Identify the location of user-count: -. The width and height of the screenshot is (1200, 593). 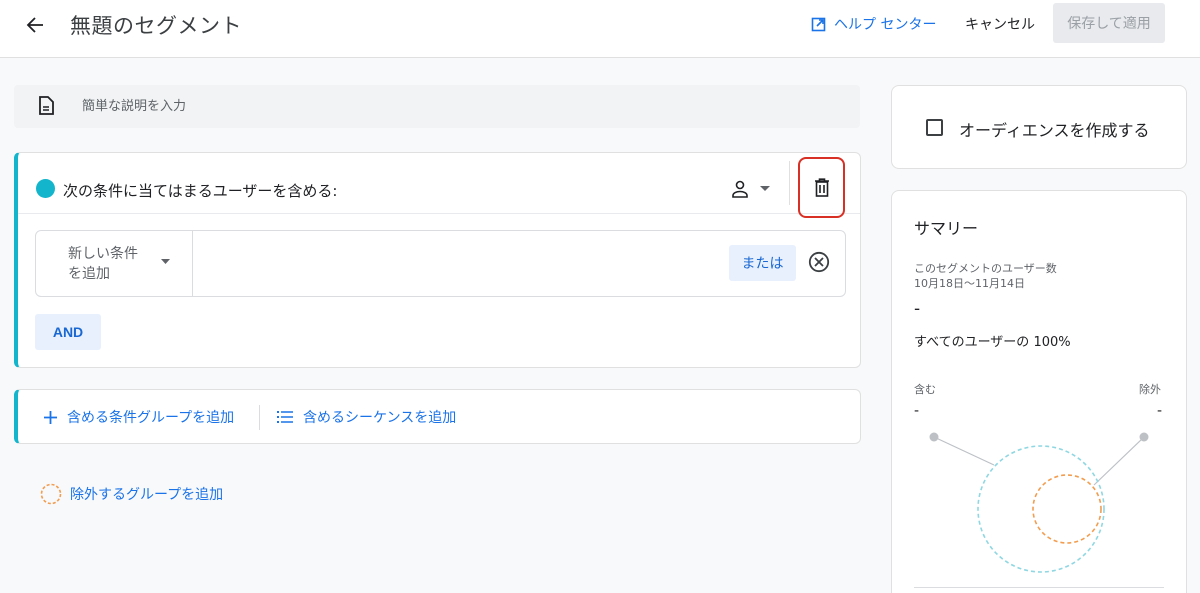
(917, 309).